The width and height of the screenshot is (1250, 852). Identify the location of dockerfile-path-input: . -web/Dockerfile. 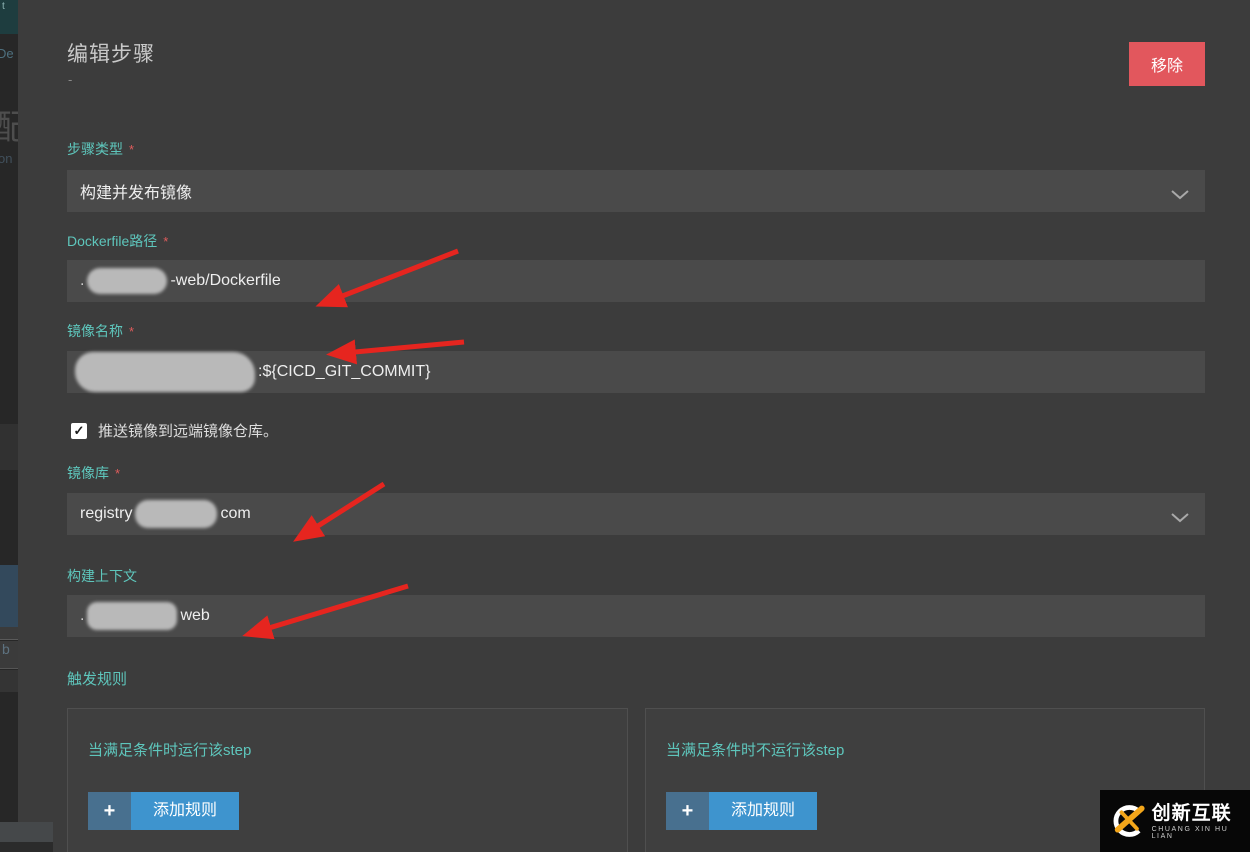
(636, 281).